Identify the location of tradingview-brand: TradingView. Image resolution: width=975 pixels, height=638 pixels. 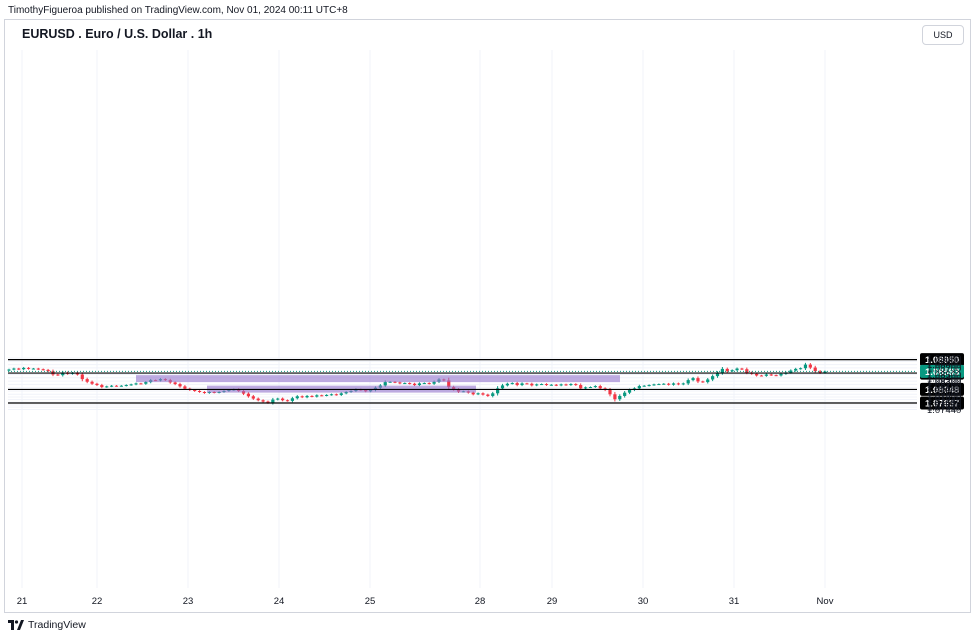
(47, 625).